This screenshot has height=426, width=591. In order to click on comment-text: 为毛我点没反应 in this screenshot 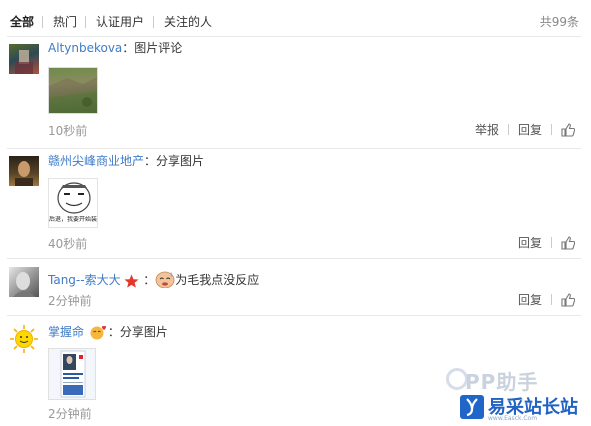, I will do `click(217, 280)`.